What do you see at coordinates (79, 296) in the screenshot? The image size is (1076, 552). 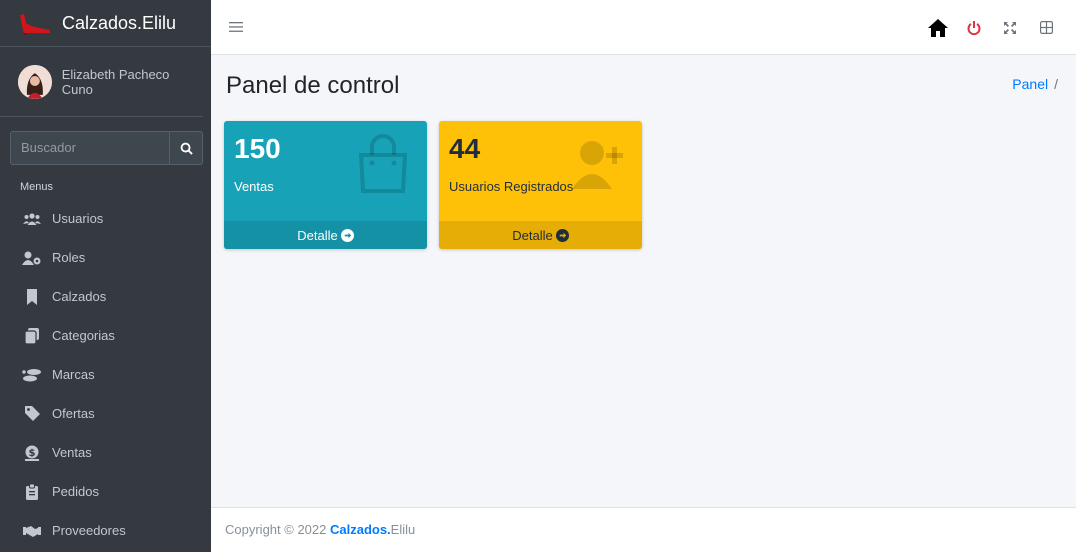 I see `sidebar-item-label: Calzados` at bounding box center [79, 296].